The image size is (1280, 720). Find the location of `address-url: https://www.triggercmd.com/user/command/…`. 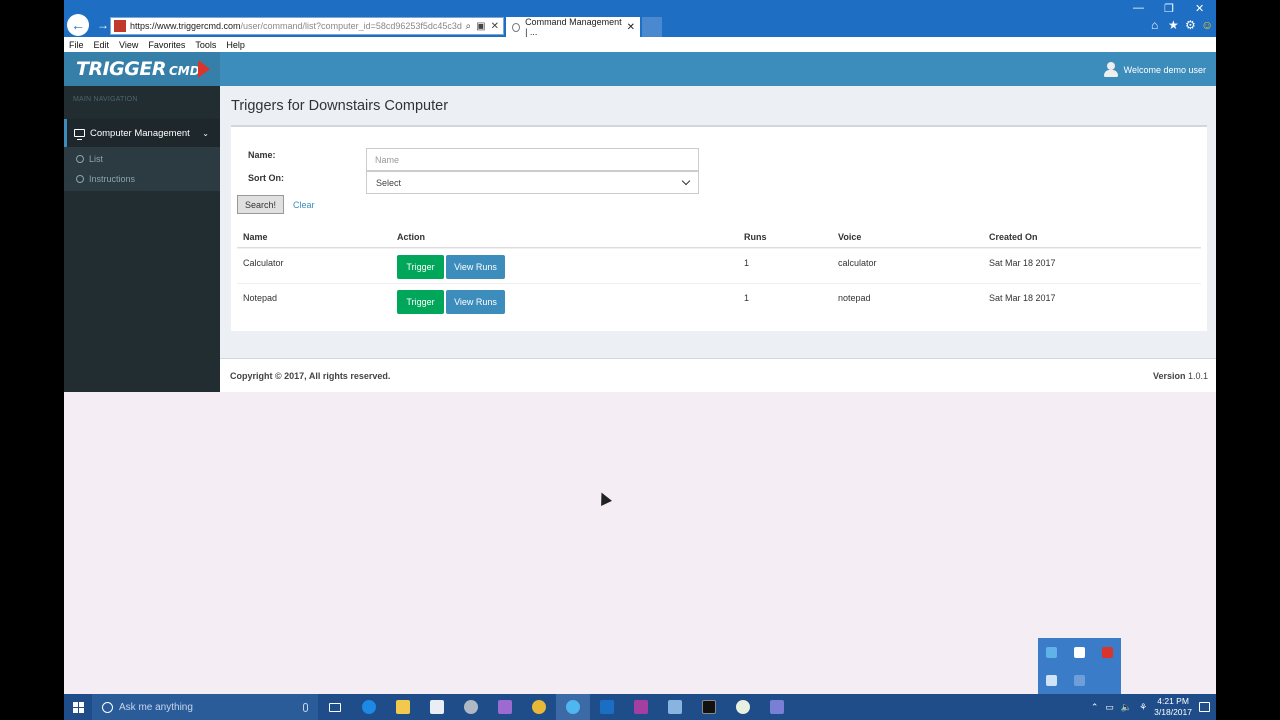

address-url: https://www.triggercmd.com/user/command/… is located at coordinates (296, 26).